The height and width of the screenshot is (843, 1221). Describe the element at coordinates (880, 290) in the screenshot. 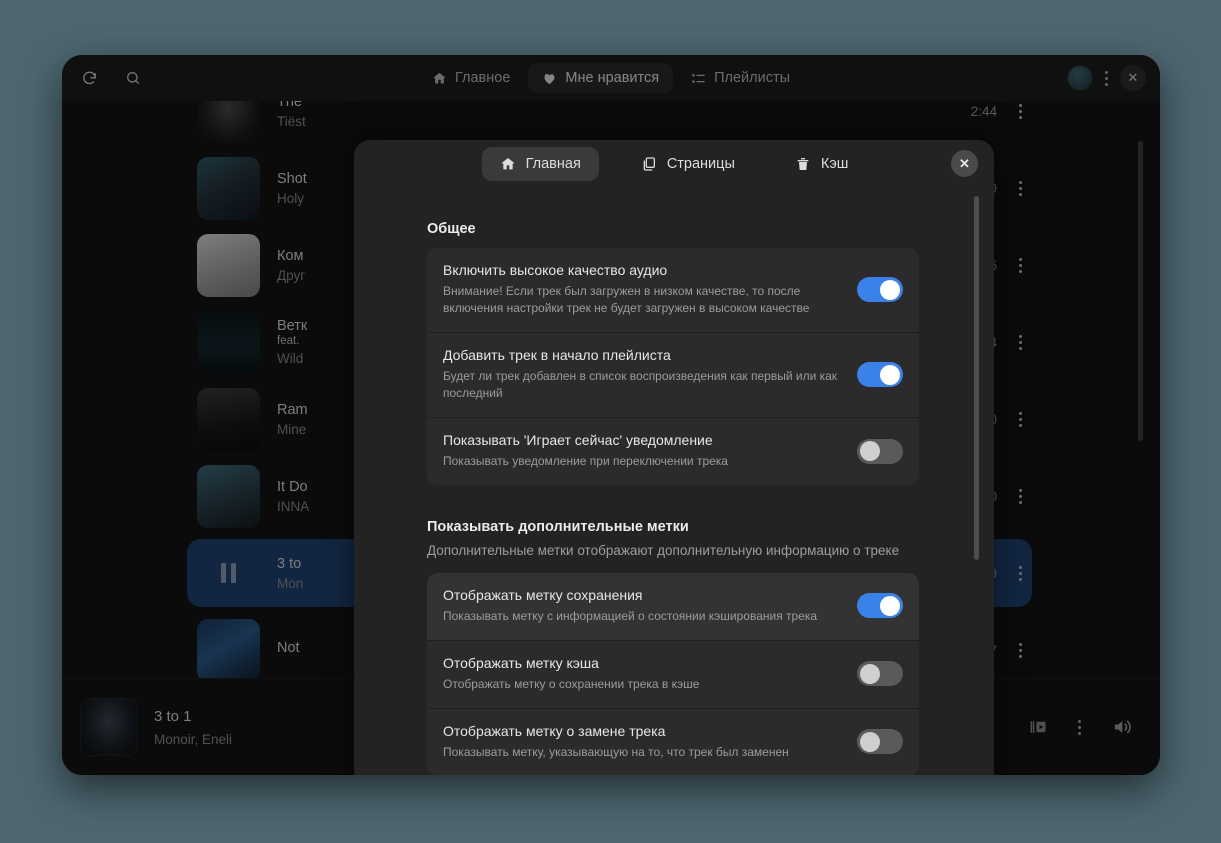

I see `toggle-hq-audio` at that location.